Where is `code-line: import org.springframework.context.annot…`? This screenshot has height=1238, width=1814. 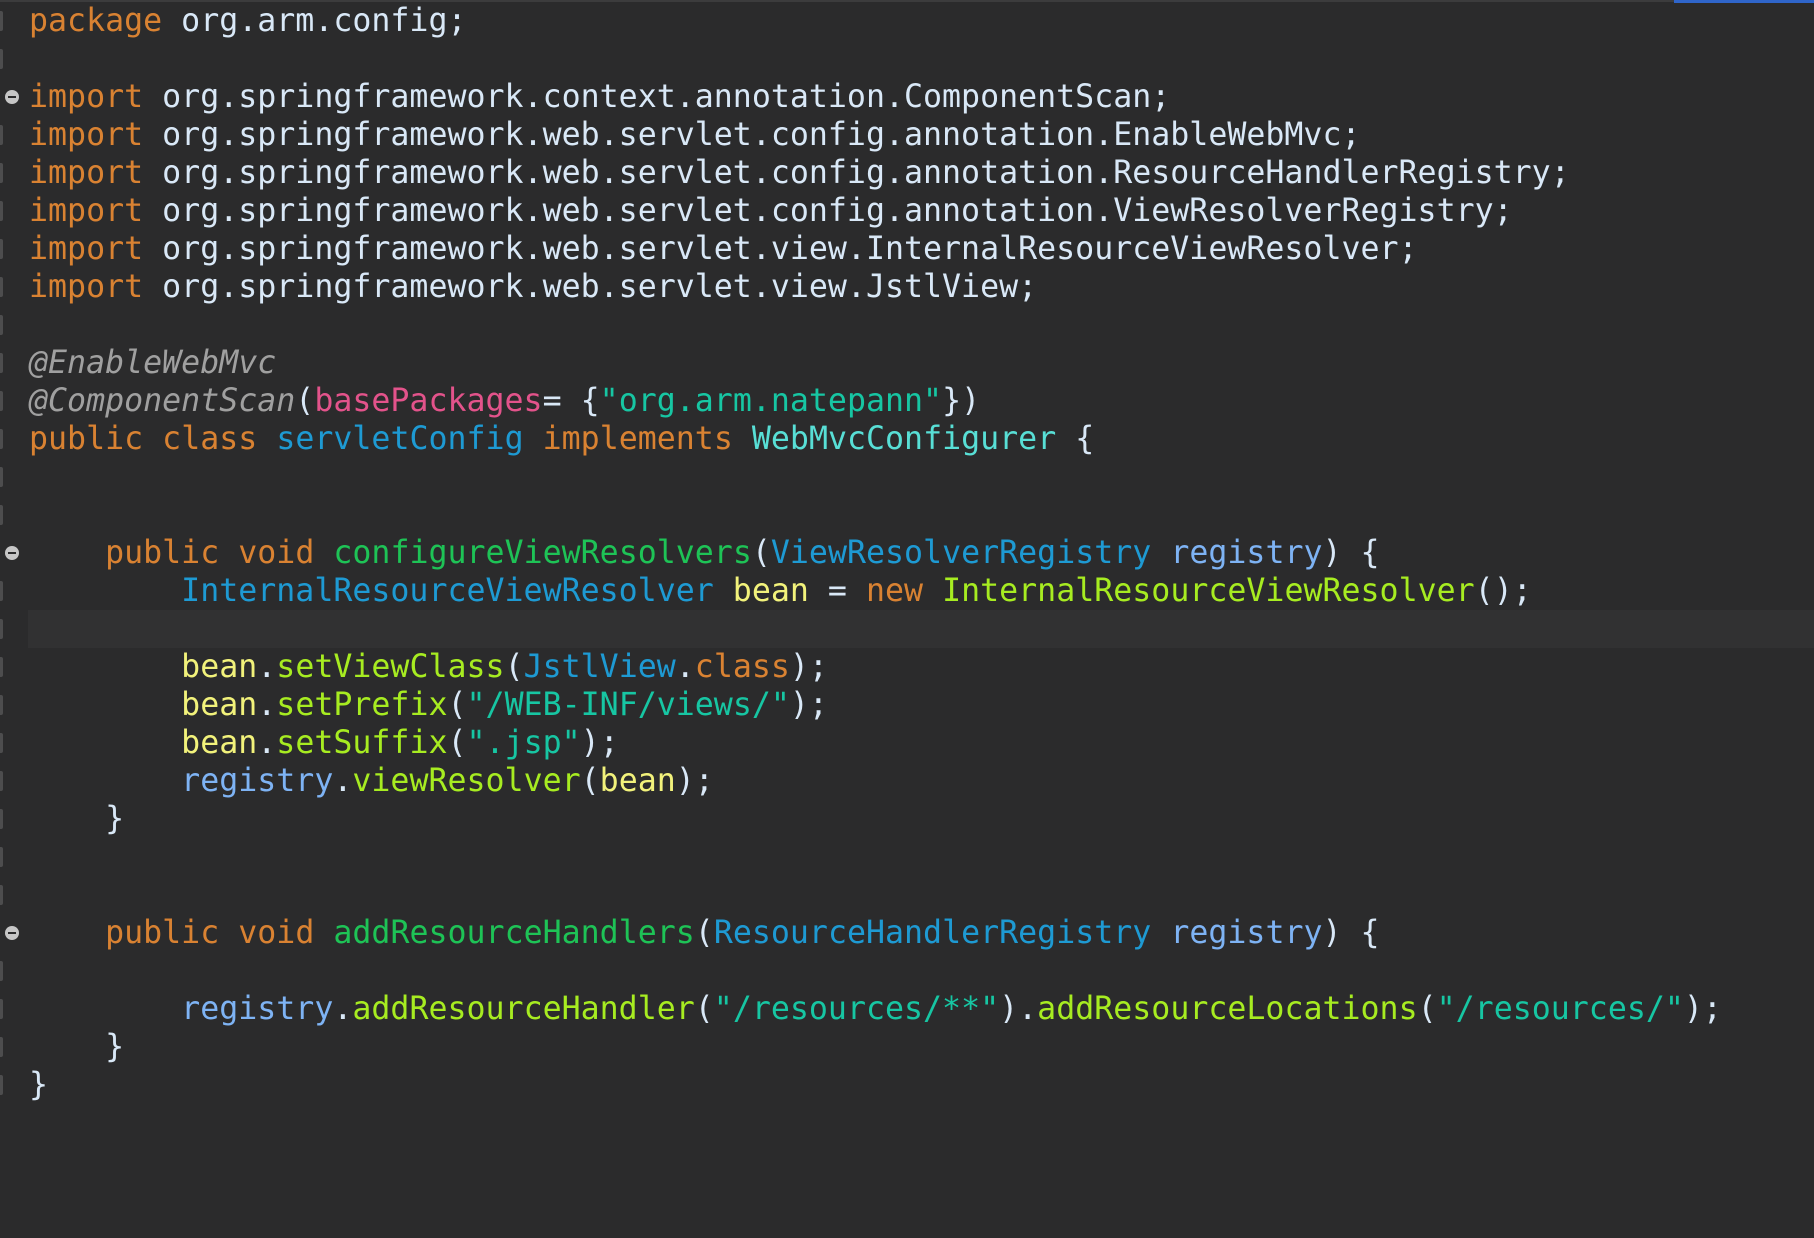 code-line: import org.springframework.context.annot… is located at coordinates (875, 97).